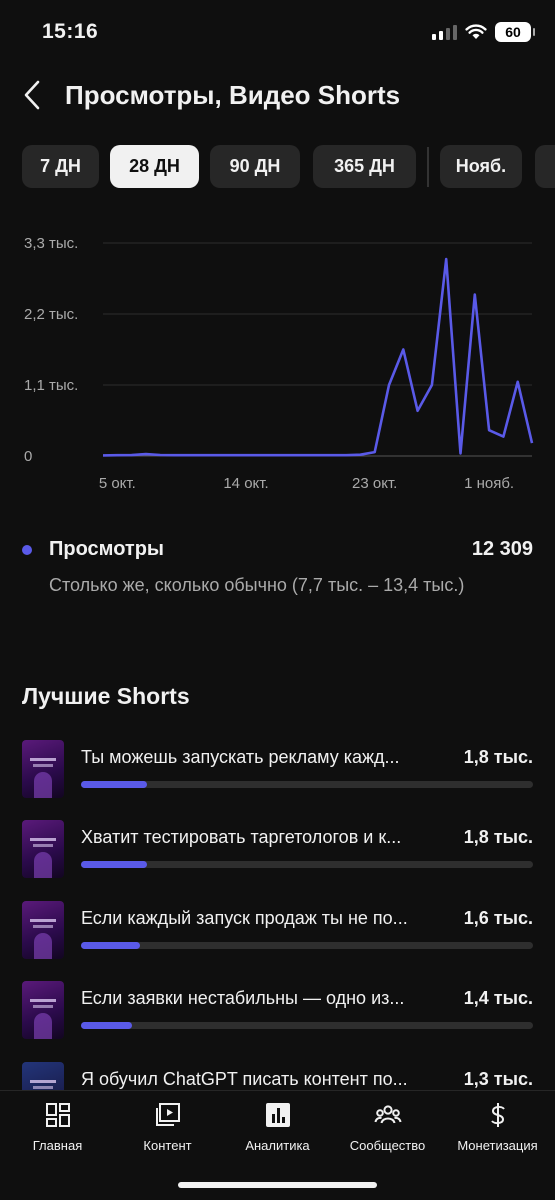 Image resolution: width=555 pixels, height=1200 pixels. What do you see at coordinates (387, 1114) in the screenshot?
I see `community-icon` at bounding box center [387, 1114].